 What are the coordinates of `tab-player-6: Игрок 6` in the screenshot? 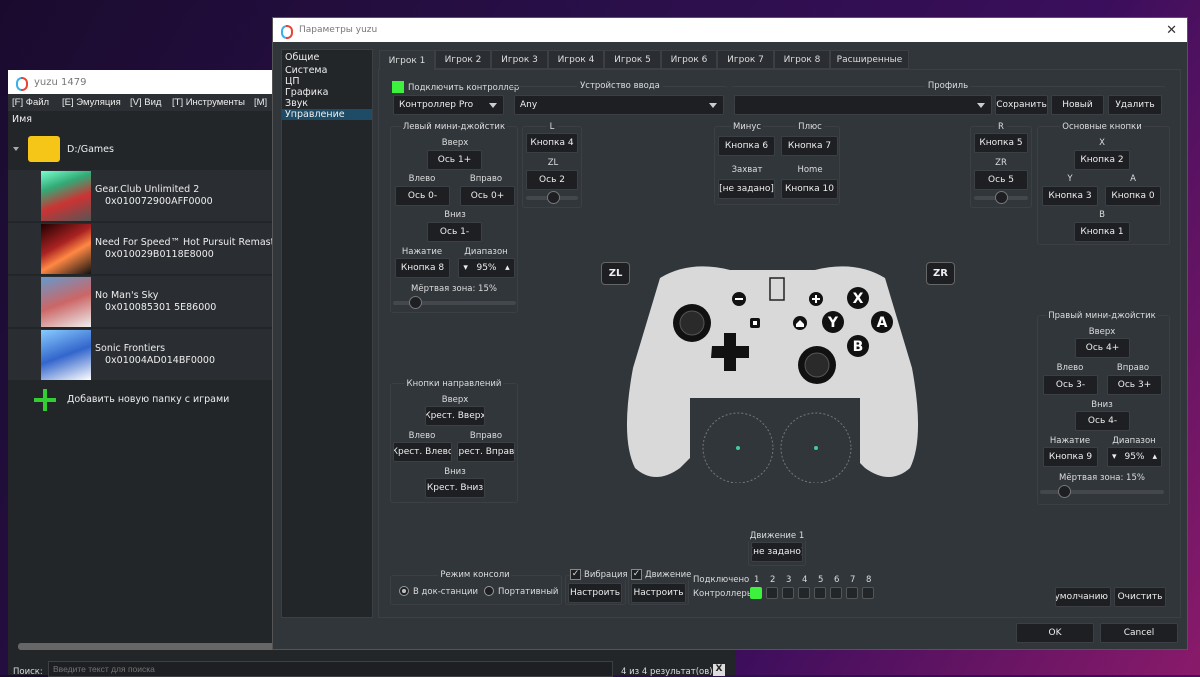 It's located at (689, 59).